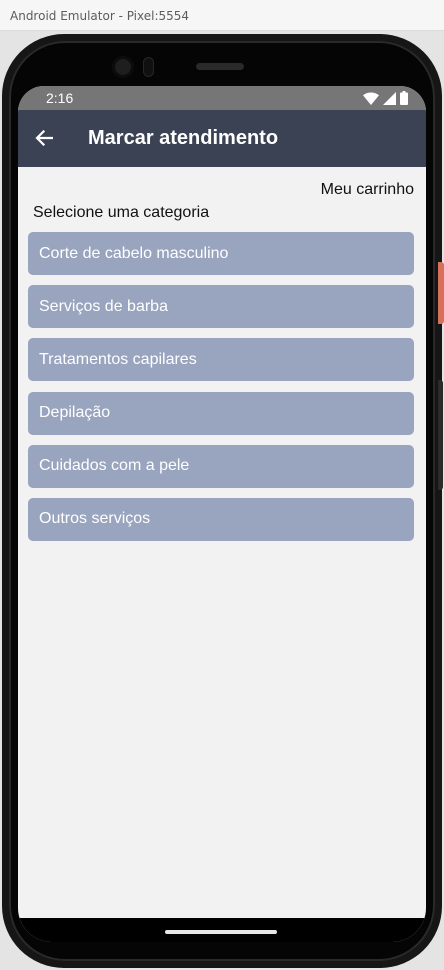  What do you see at coordinates (221, 253) in the screenshot?
I see `category-button-corte-de-cabelo: Corte de cabelo masculino` at bounding box center [221, 253].